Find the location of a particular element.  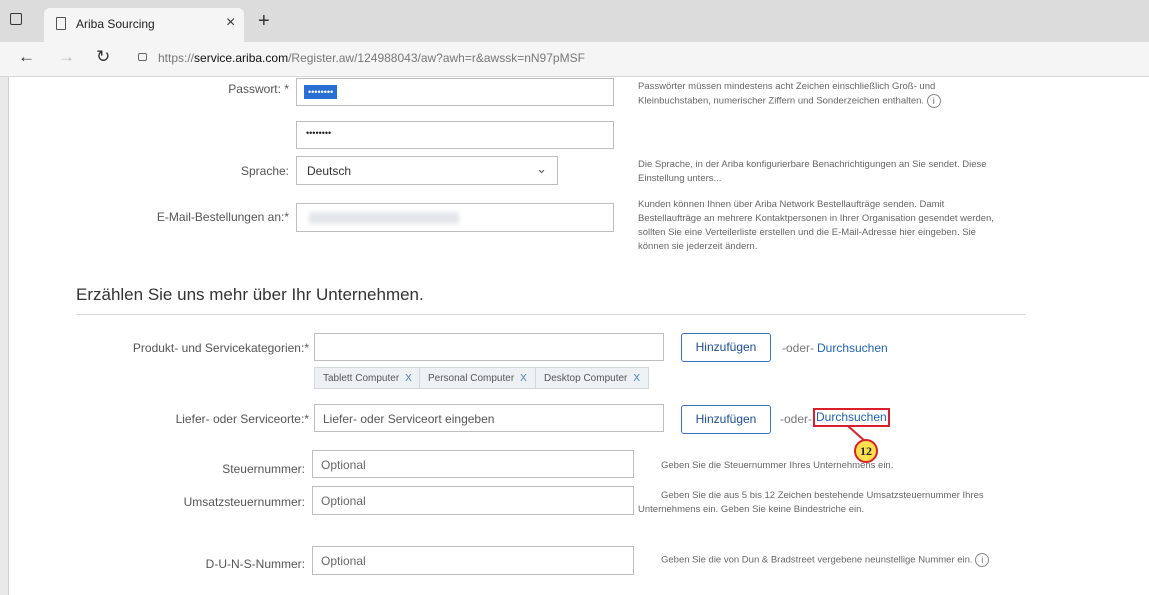

page-left-edge is located at coordinates (4, 336).